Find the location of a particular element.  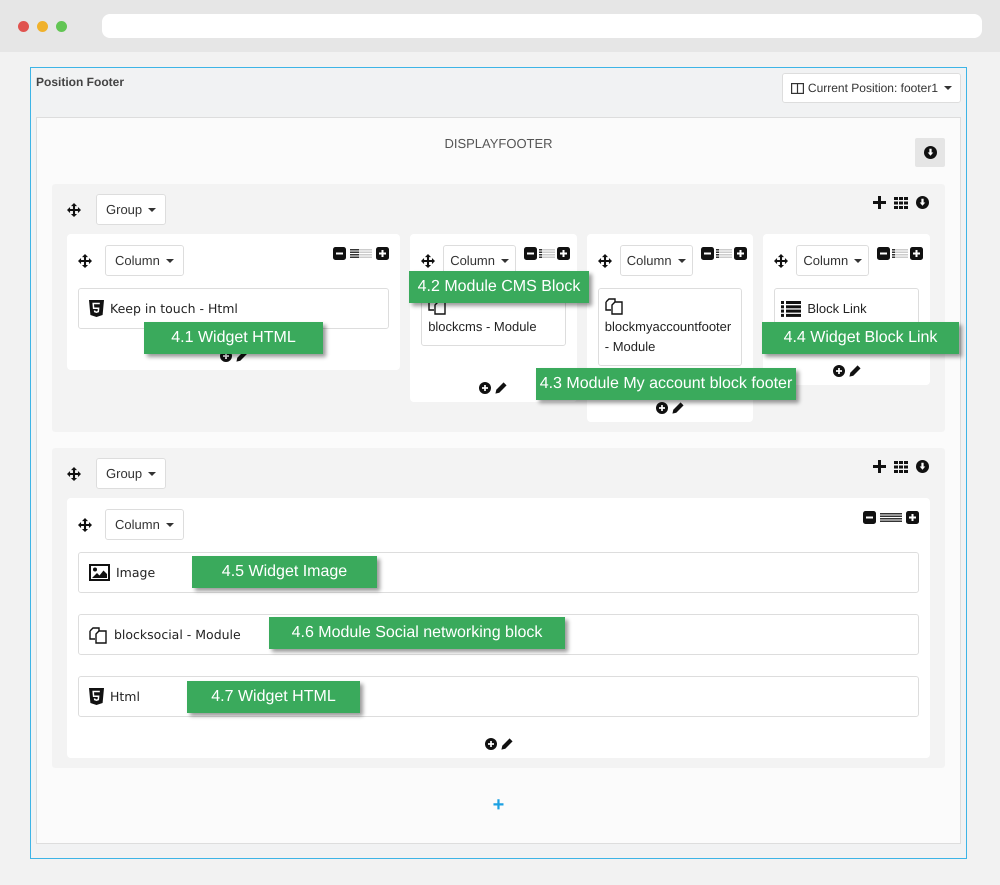

callout-tooltip: 4.6 Module Social networking block is located at coordinates (417, 633).